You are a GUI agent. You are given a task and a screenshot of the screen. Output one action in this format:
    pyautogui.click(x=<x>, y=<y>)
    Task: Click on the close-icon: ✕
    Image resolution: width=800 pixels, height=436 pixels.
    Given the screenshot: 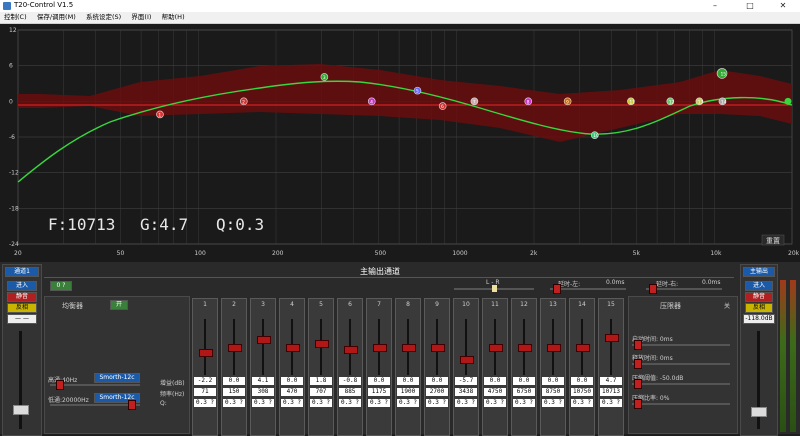 What is the action you would take?
    pyautogui.click(x=783, y=6)
    